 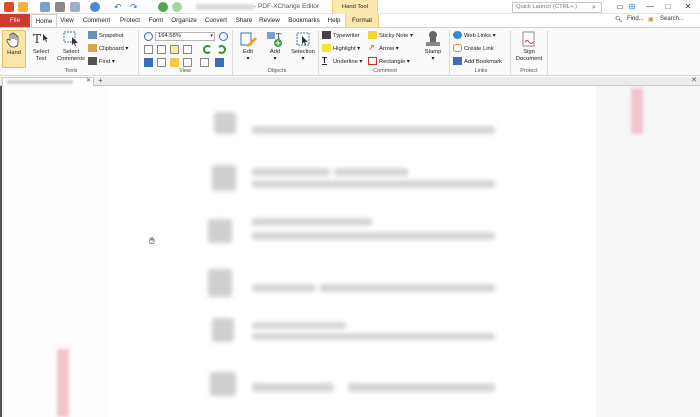 What do you see at coordinates (277, 71) in the screenshot?
I see `objects-group-label: Objects` at bounding box center [277, 71].